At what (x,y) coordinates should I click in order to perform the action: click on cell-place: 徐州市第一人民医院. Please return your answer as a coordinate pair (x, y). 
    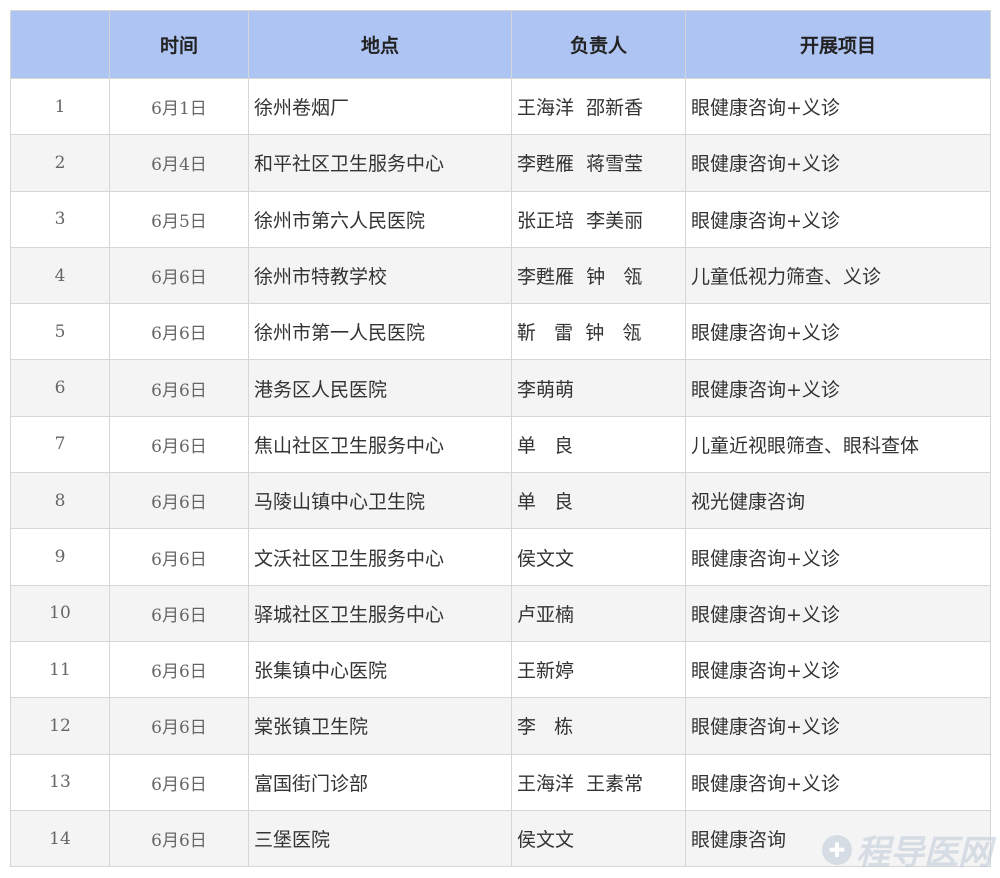
    Looking at the image, I should click on (380, 332).